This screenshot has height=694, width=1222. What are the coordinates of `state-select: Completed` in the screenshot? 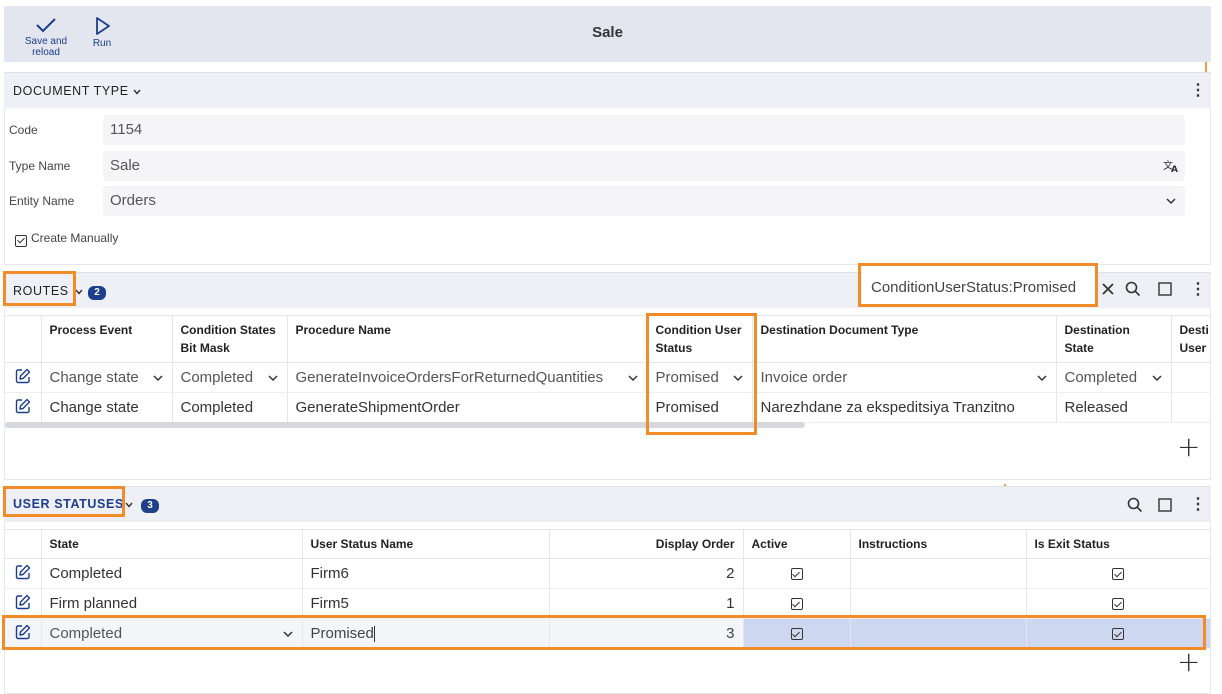 It's located at (172, 633).